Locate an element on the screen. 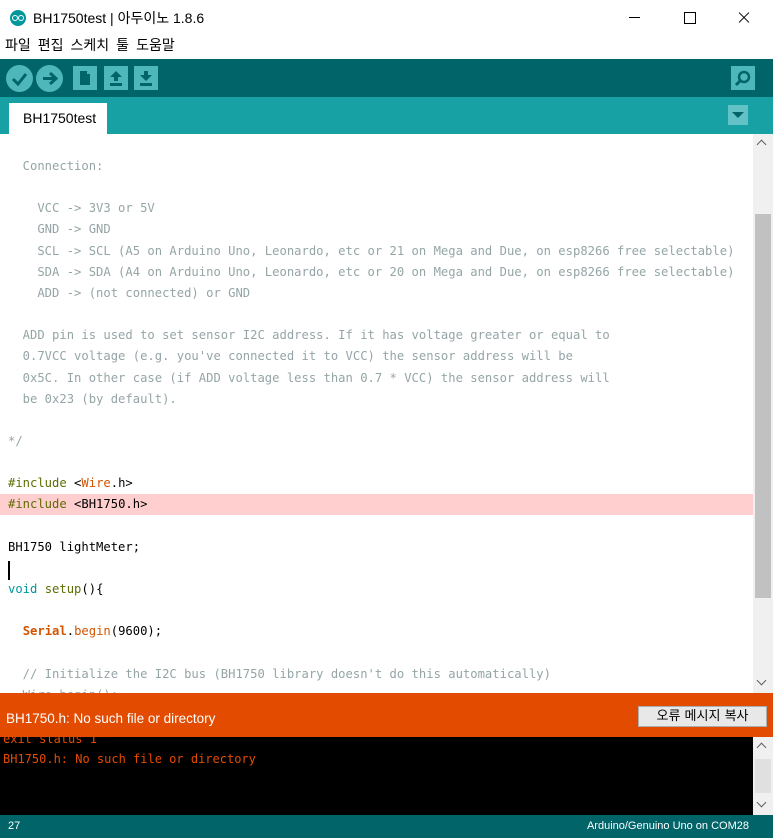 The height and width of the screenshot is (838, 773). save-down-arrow-icon is located at coordinates (146, 78).